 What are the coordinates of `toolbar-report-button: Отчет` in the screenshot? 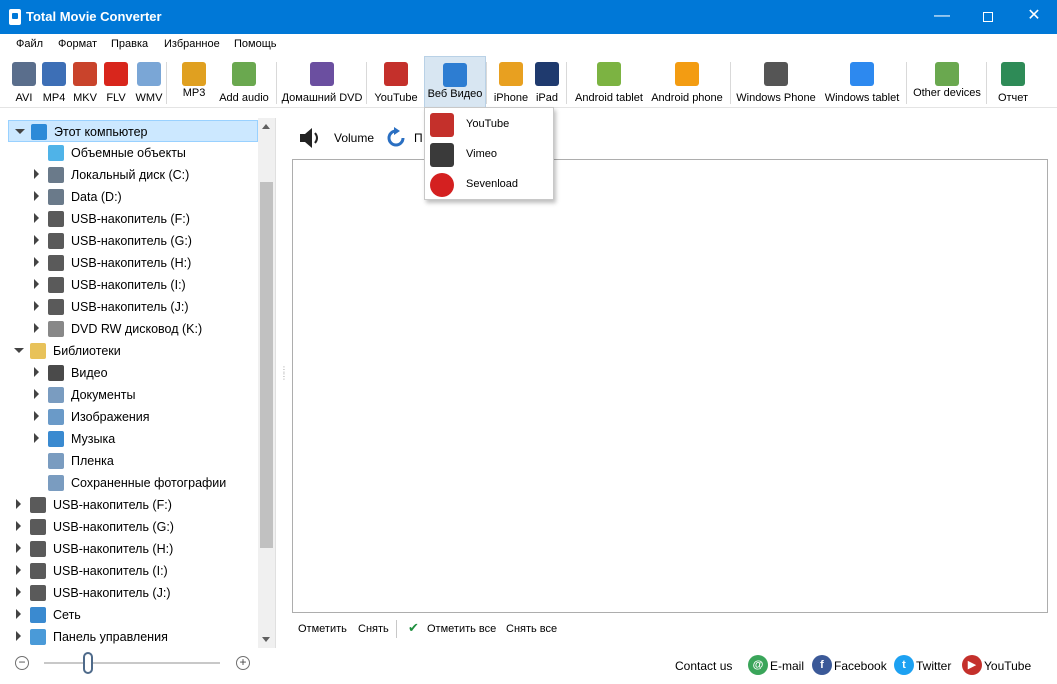 It's located at (1013, 82).